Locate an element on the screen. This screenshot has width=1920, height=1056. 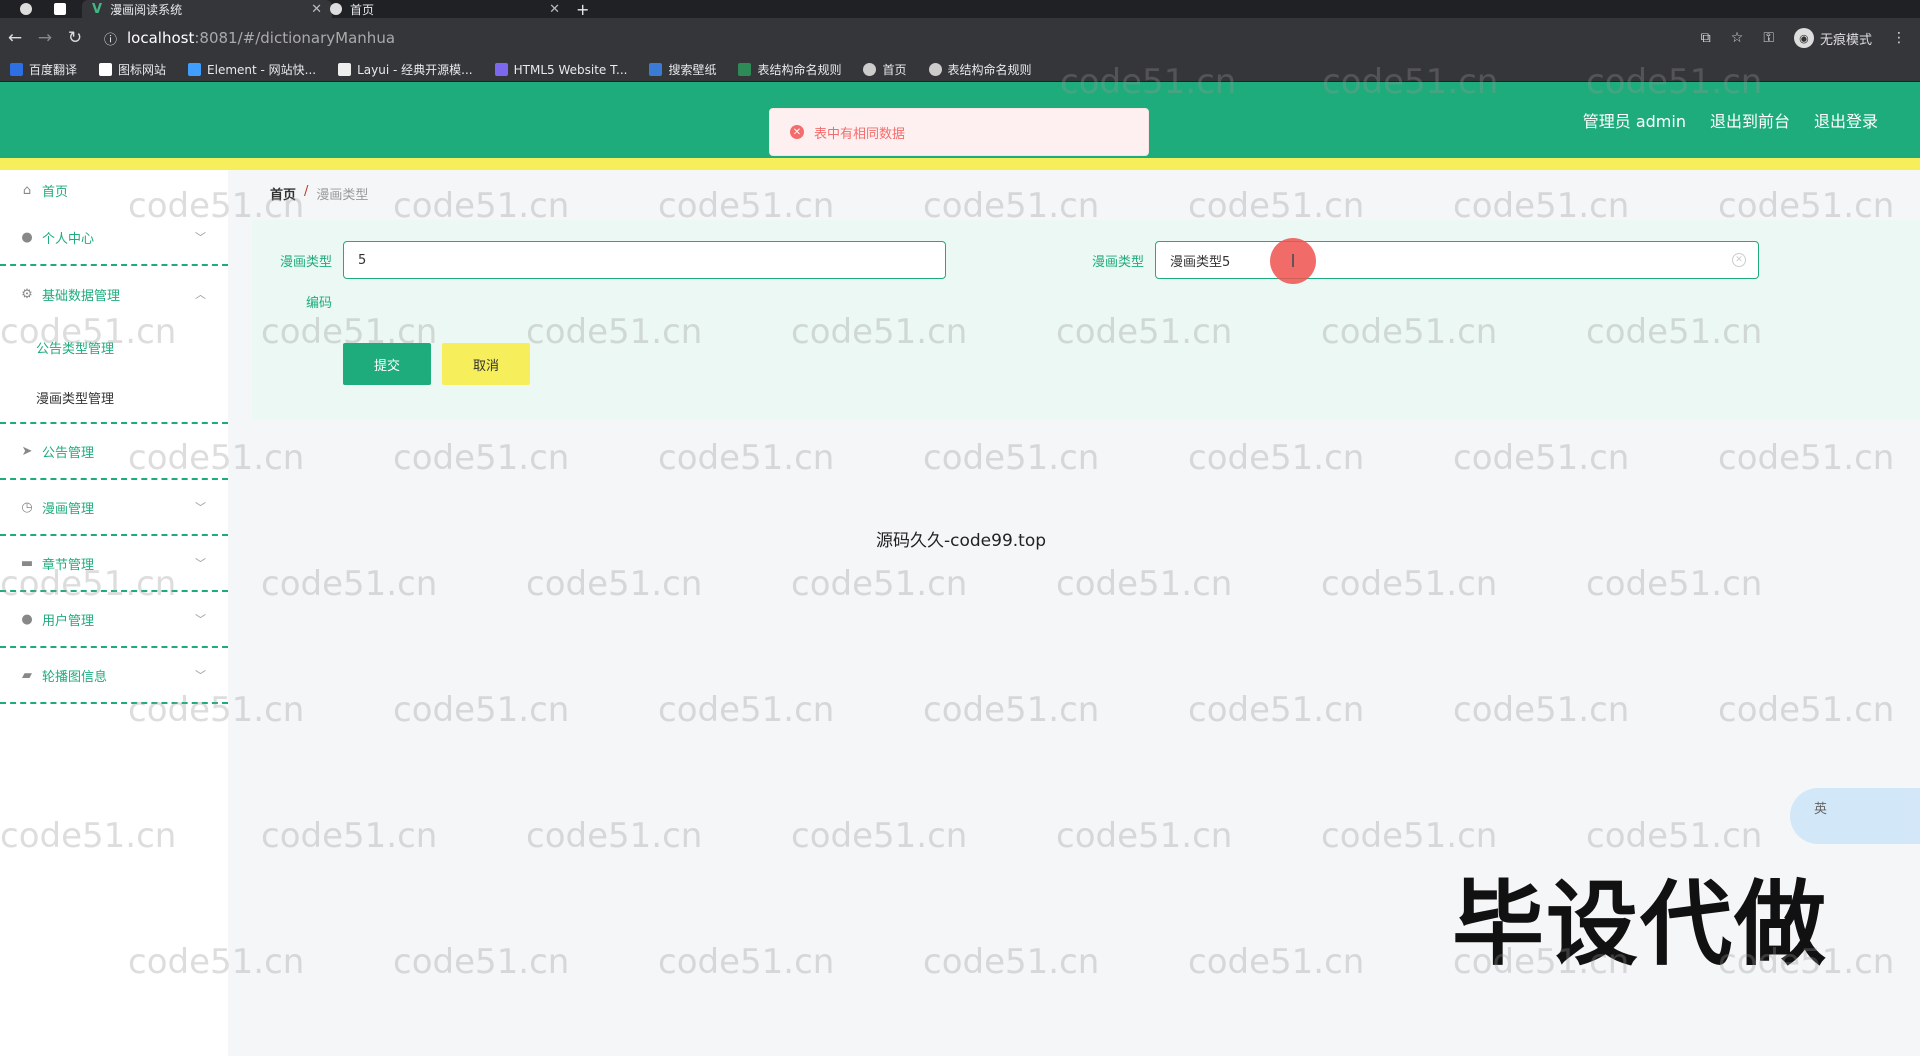
sidebar-item-label: 首页 is located at coordinates (55, 192).